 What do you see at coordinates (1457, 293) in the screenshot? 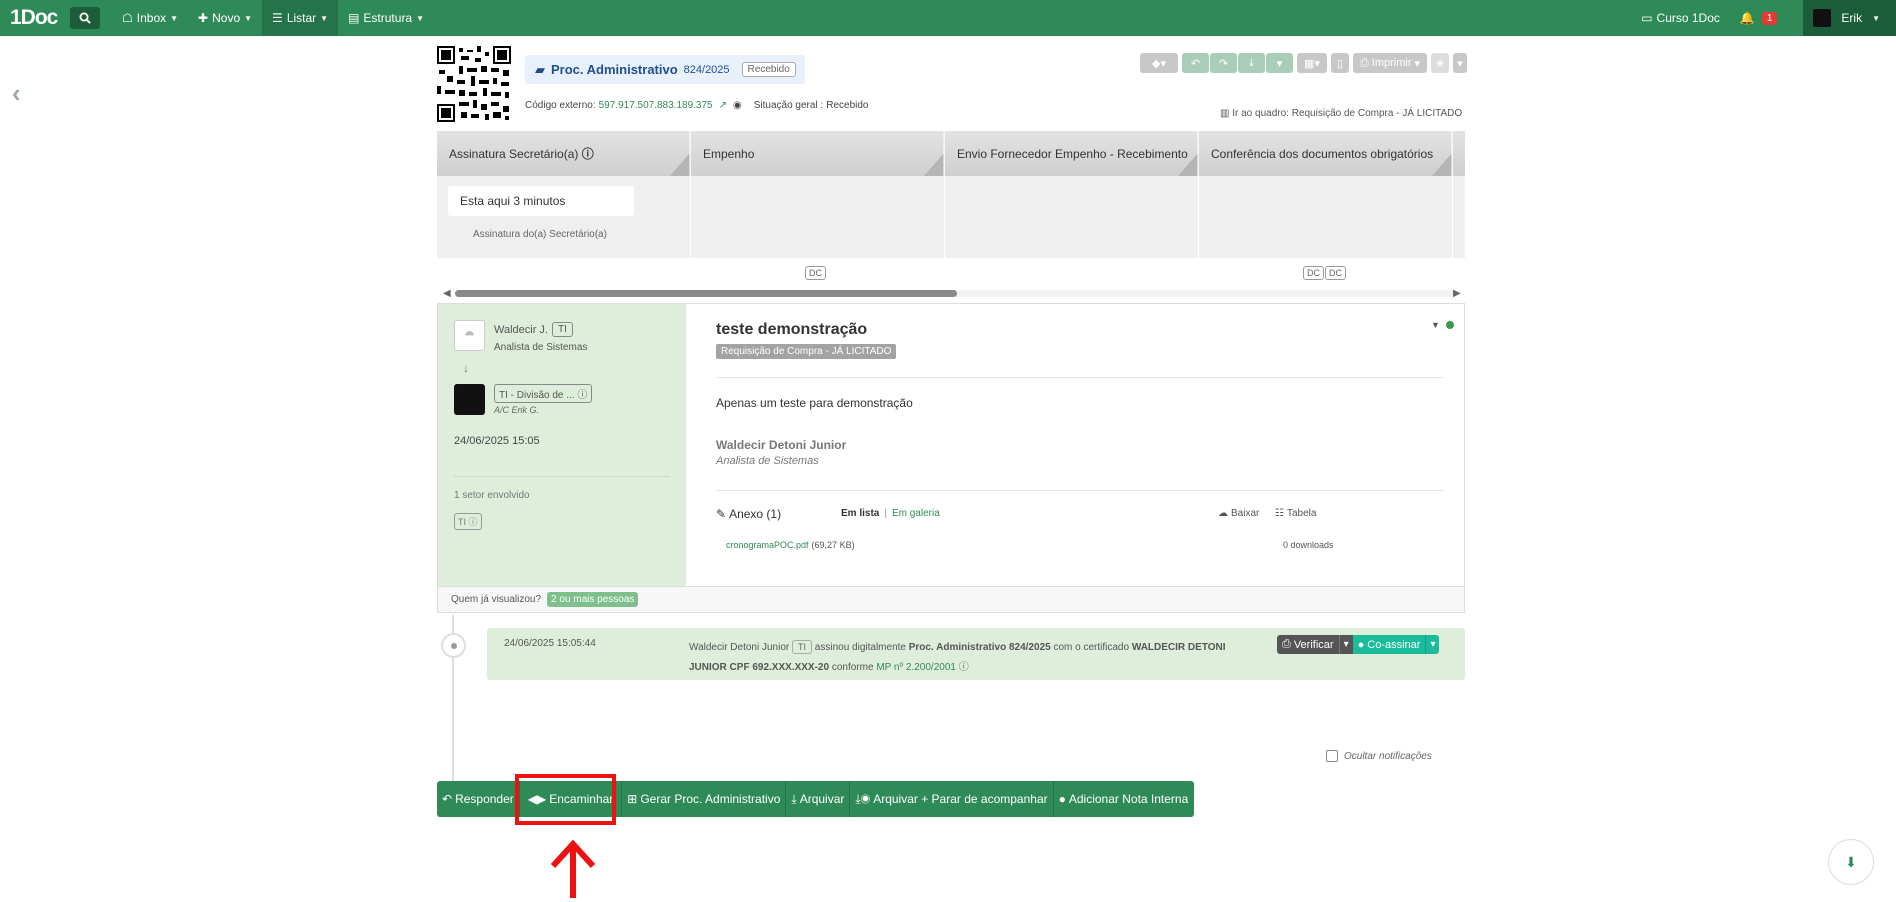
I see `scroll-right-icon: ▶` at bounding box center [1457, 293].